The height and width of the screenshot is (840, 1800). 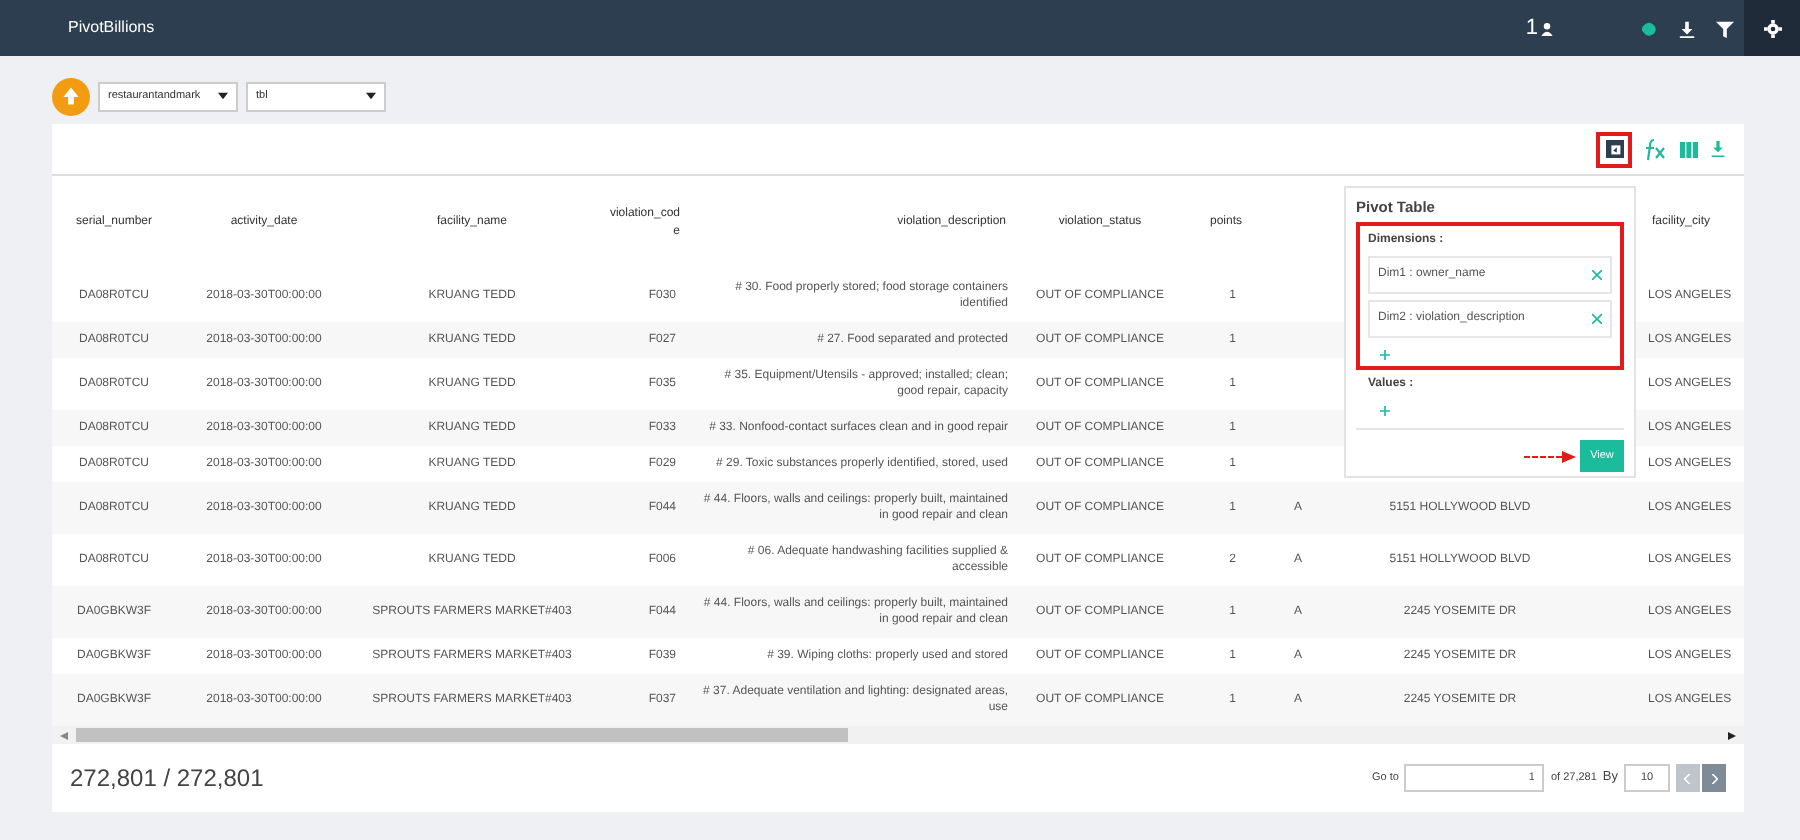 I want to click on app-title: PivotBillions, so click(x=111, y=28).